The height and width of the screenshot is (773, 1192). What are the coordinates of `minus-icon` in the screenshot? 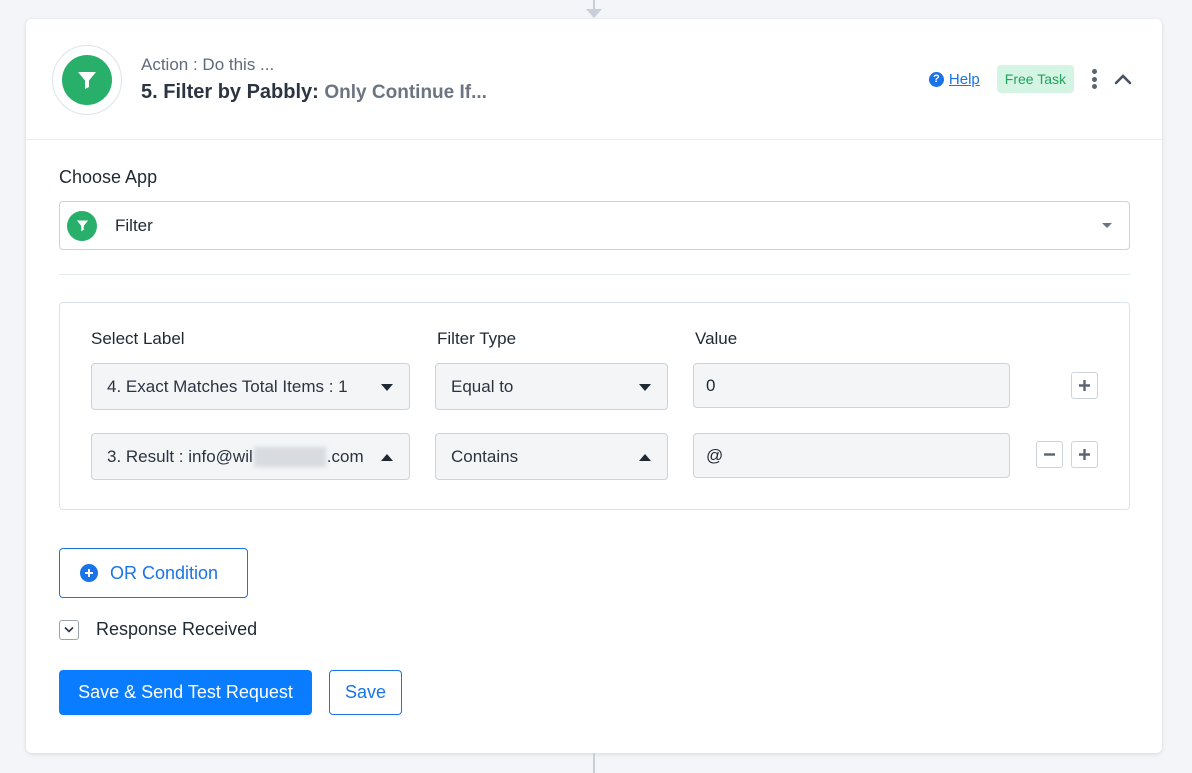 It's located at (1049, 454).